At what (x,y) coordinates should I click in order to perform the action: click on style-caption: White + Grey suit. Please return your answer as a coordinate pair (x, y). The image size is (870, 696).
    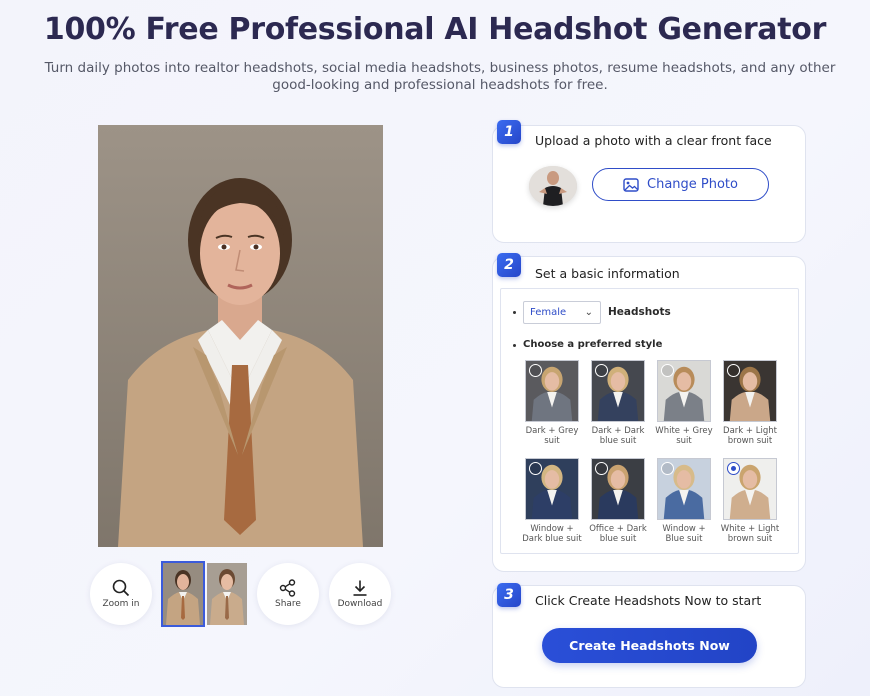
    Looking at the image, I should click on (684, 436).